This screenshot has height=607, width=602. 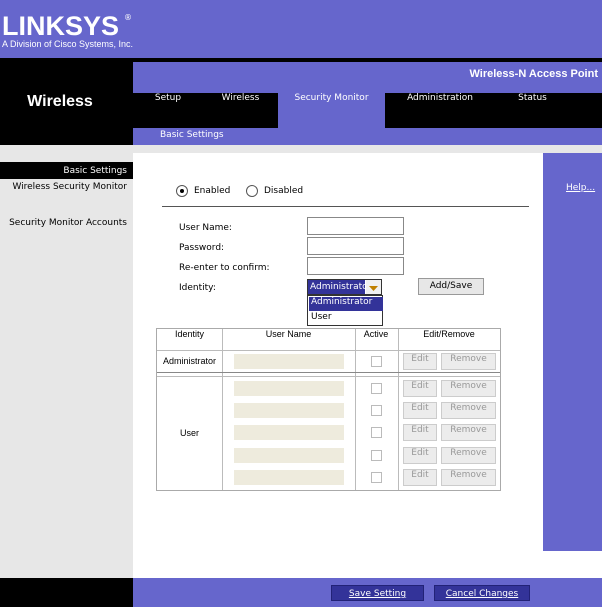 I want to click on left-menu-wireless-security-monitor: Wireless Security Monitor, so click(x=63, y=187).